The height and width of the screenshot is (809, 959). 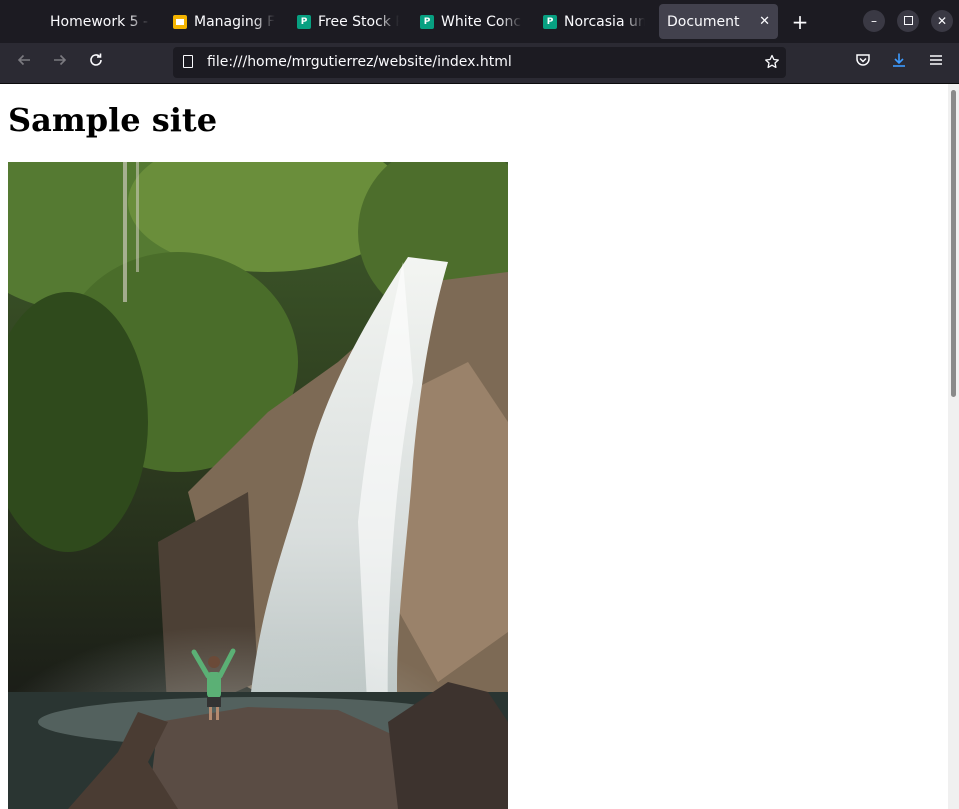 I want to click on tab-free-stock: P Free Stock P, so click(x=348, y=21).